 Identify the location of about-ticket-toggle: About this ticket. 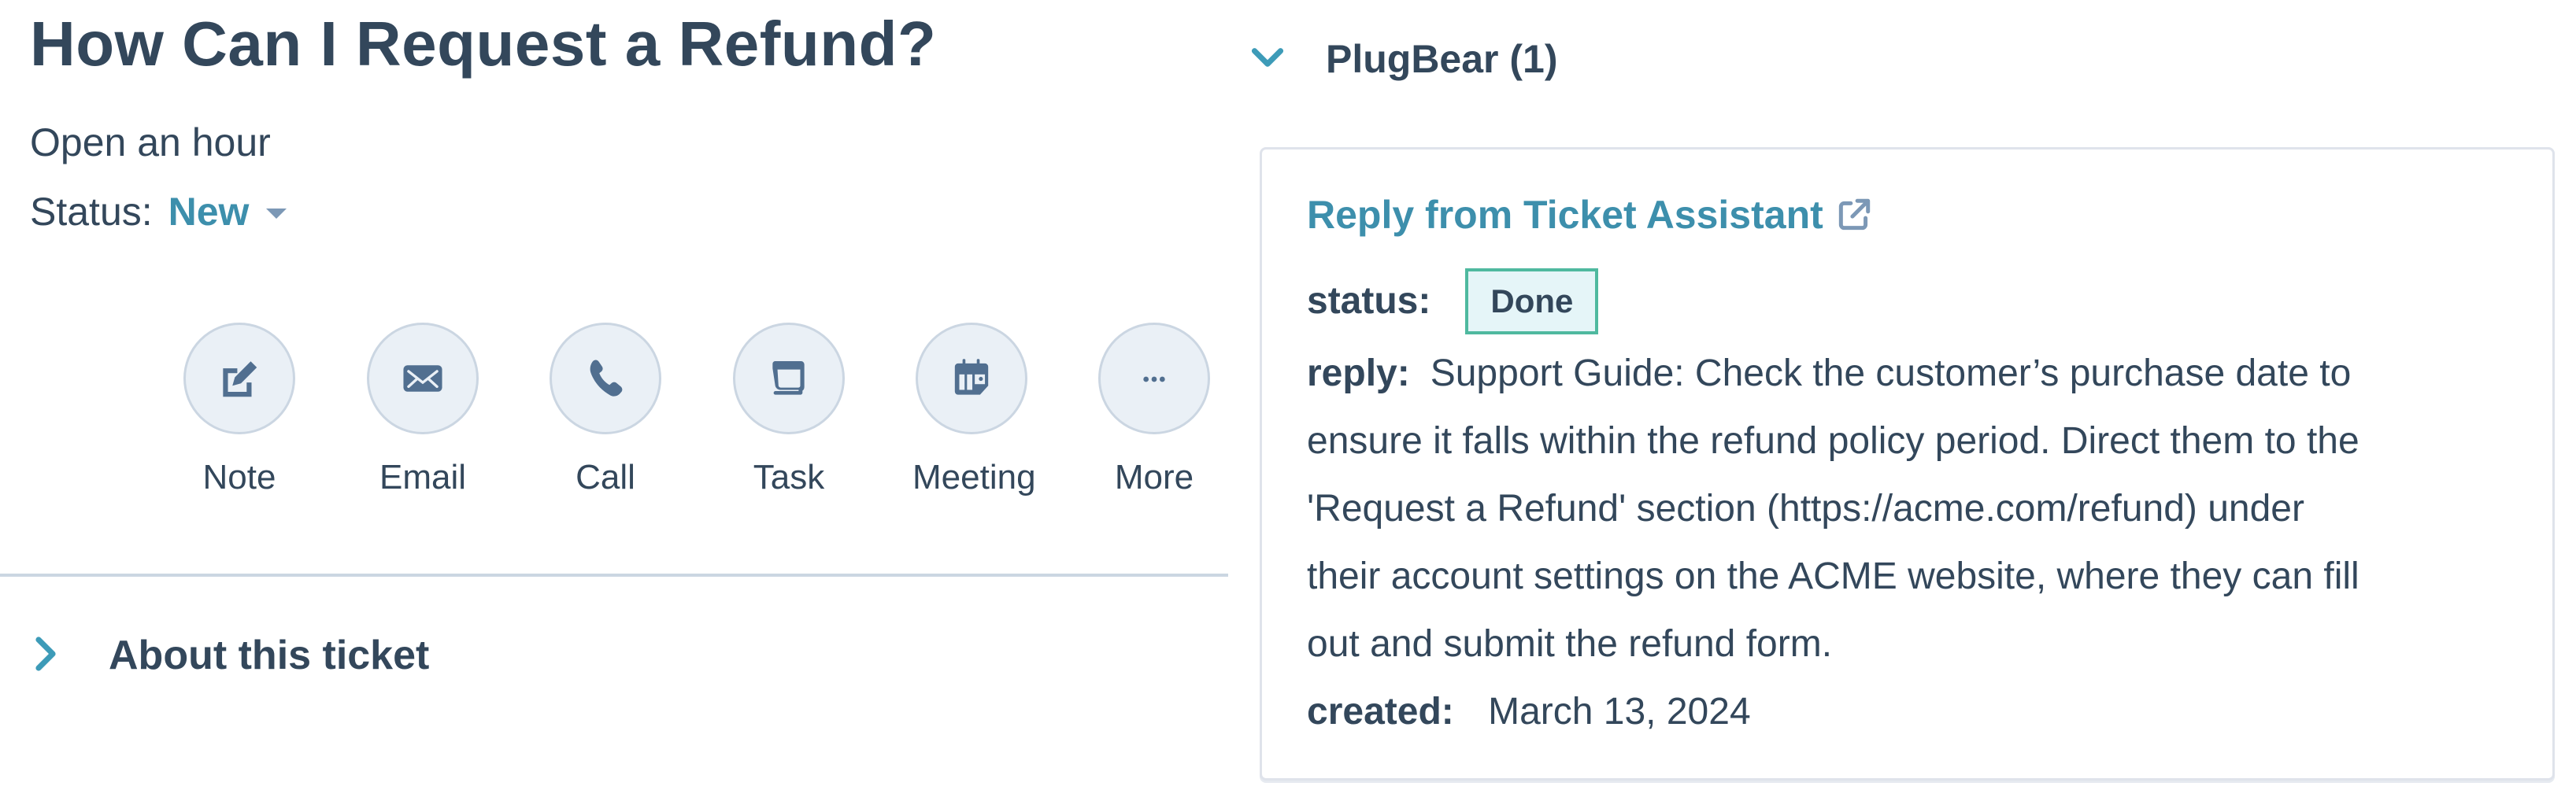
(230, 655).